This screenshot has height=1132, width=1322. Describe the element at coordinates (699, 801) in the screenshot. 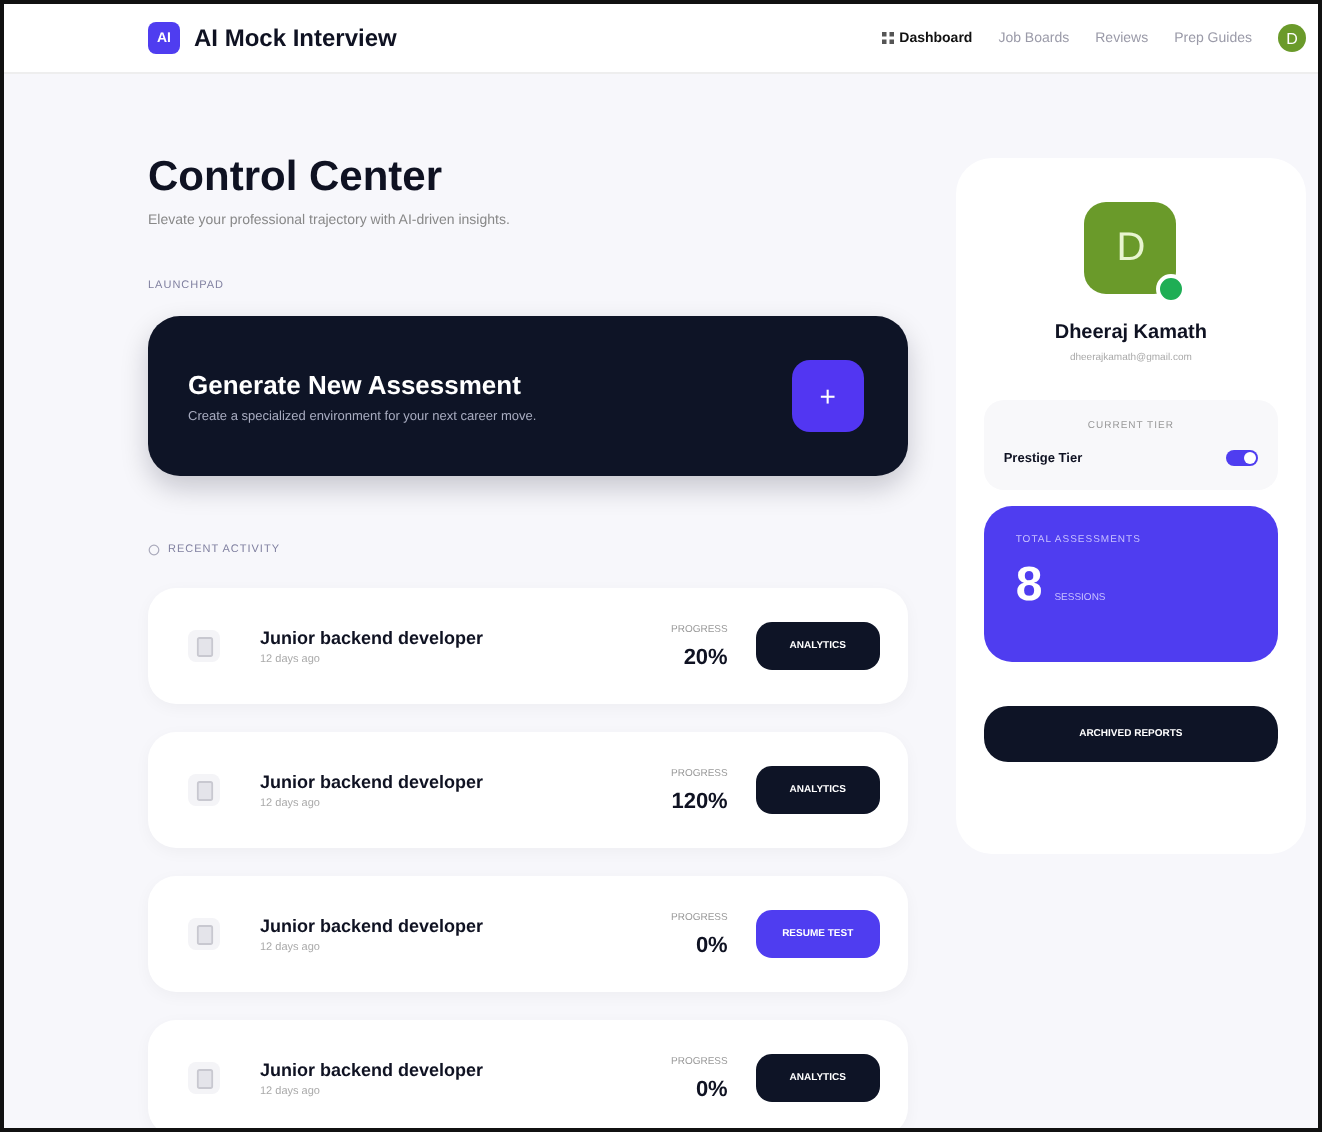

I see `progress-value: 120%` at that location.